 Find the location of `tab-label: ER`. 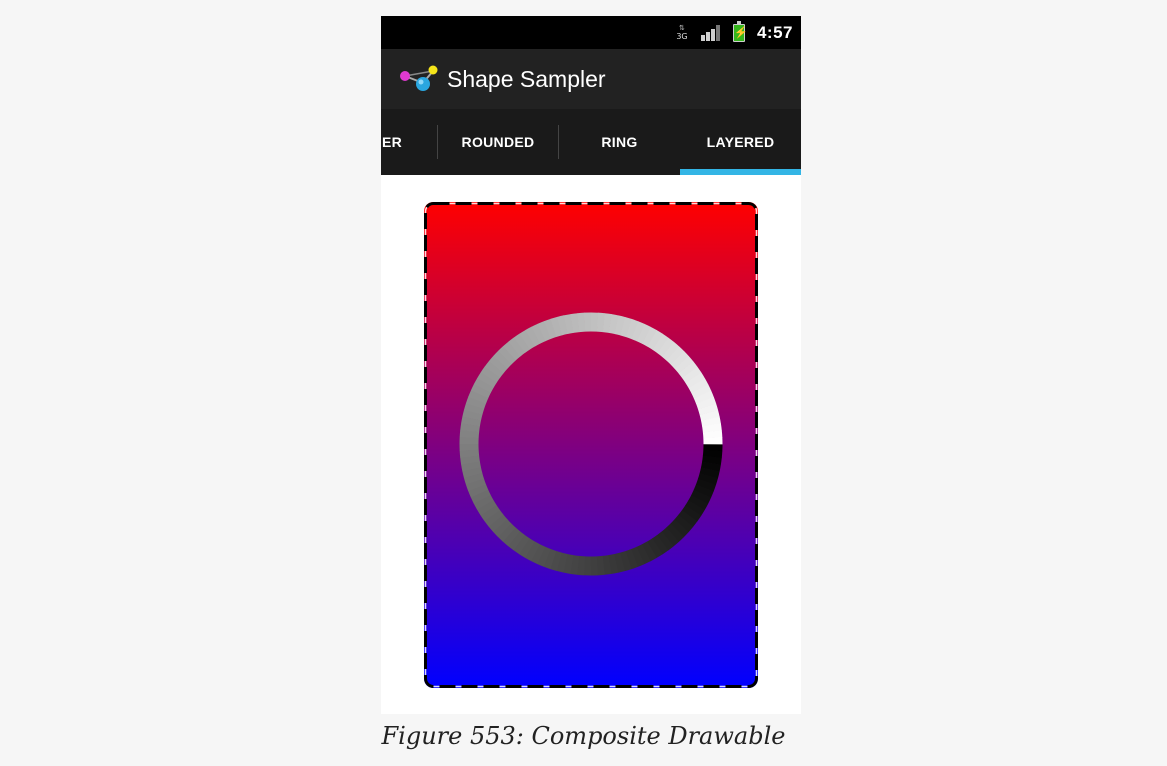

tab-label: ER is located at coordinates (392, 142).